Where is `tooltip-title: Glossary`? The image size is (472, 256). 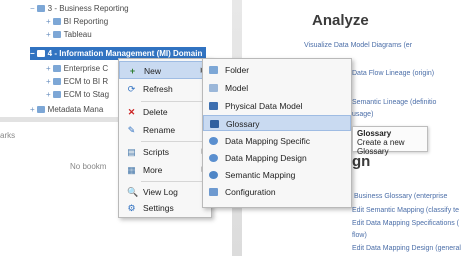 tooltip-title: Glossary is located at coordinates (374, 133).